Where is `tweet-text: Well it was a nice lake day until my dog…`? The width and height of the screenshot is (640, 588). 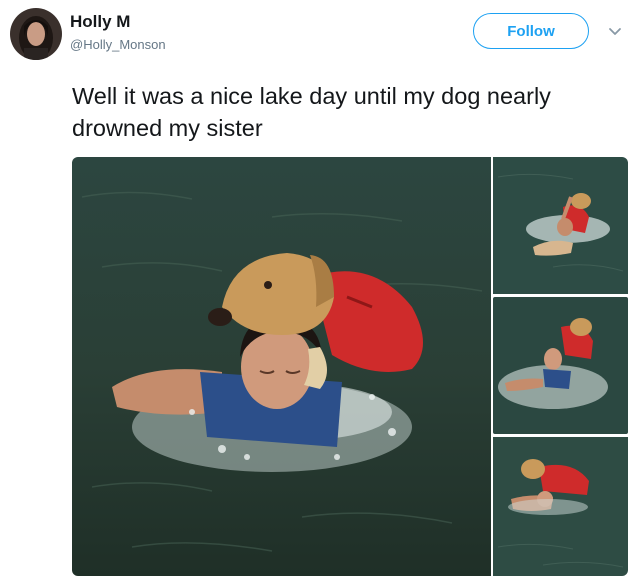
tweet-text: Well it was a nice lake day until my dog… is located at coordinates (311, 112).